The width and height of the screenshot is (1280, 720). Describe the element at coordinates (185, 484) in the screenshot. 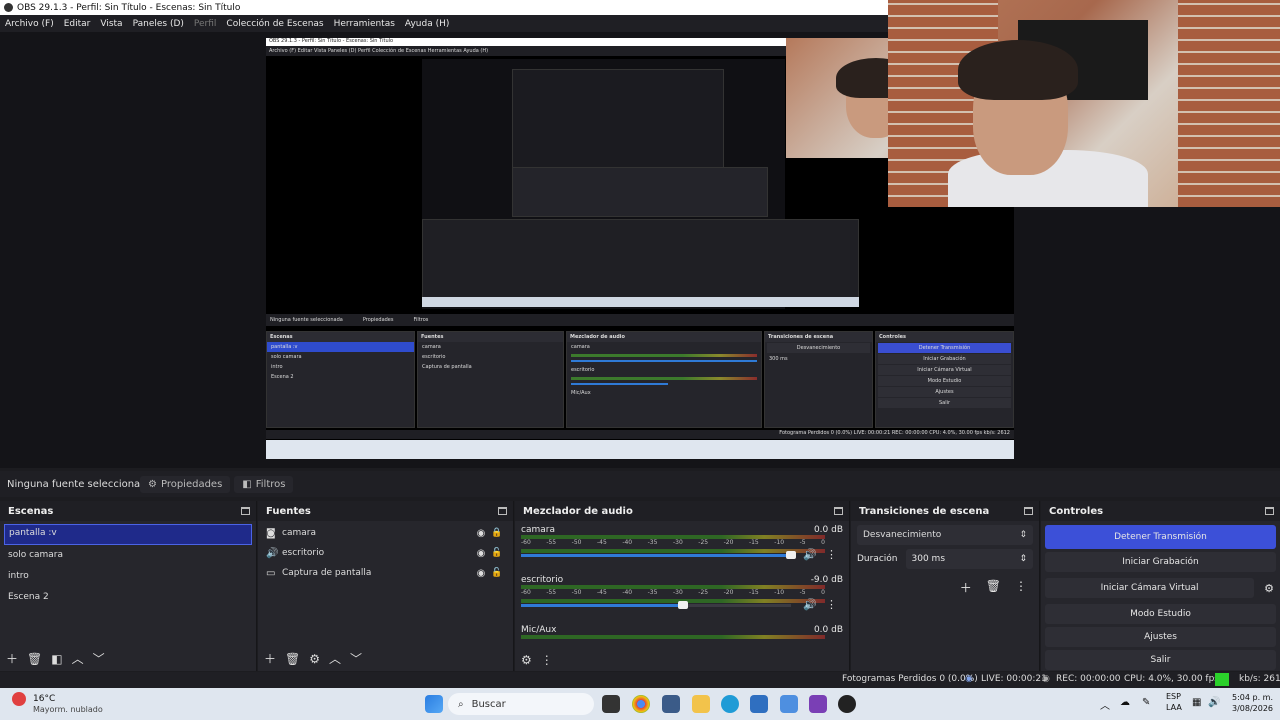

I see `properties-button: ⚙ Propiedades` at that location.